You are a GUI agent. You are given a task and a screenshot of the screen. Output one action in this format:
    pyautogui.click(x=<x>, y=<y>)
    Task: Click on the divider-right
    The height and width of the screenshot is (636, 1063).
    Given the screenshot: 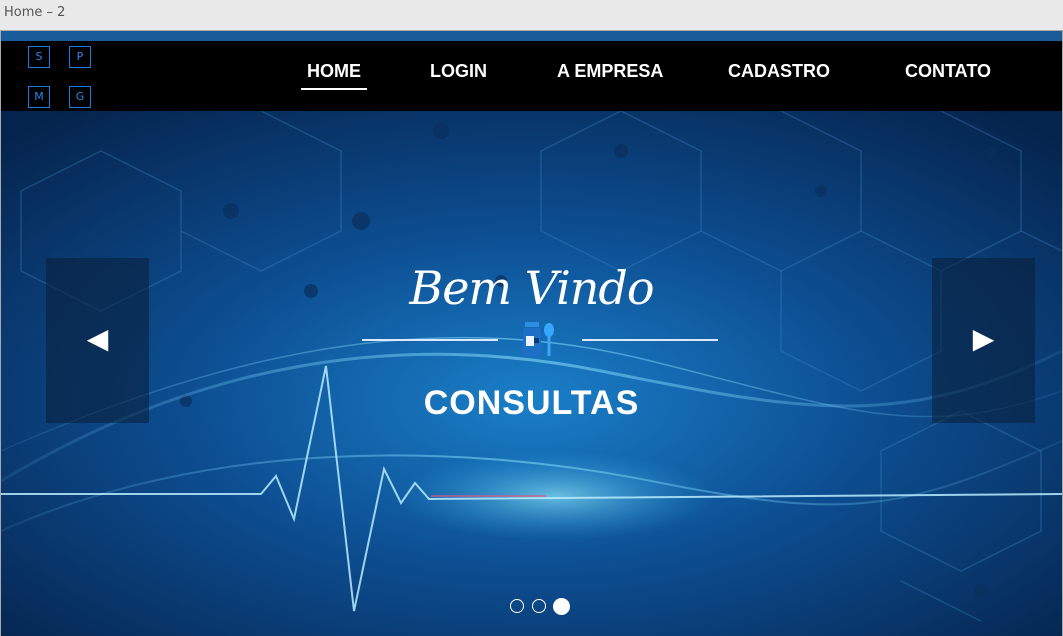 What is the action you would take?
    pyautogui.click(x=650, y=340)
    